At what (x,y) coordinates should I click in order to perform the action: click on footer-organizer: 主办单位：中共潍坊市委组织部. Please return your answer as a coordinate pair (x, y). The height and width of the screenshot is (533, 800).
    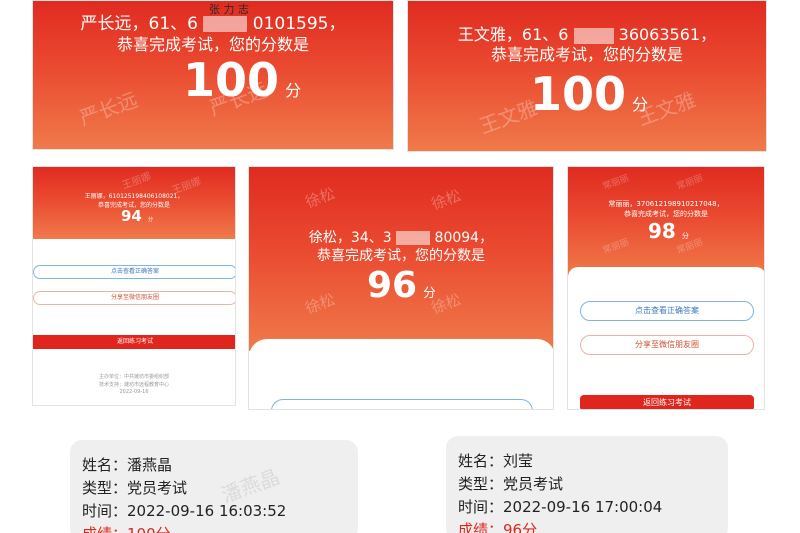
    Looking at the image, I should click on (133, 377).